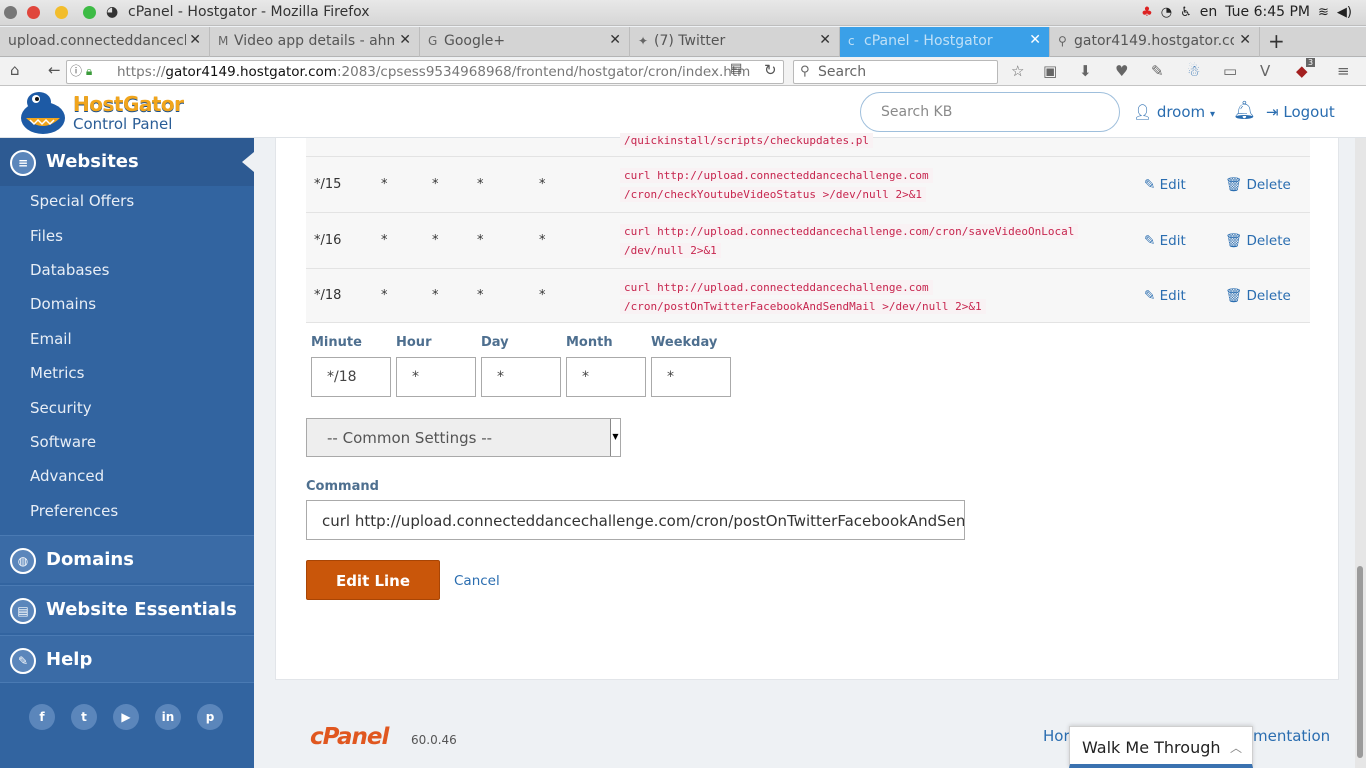  I want to click on sidebar-section-domains: ◍ Domains, so click(127, 559).